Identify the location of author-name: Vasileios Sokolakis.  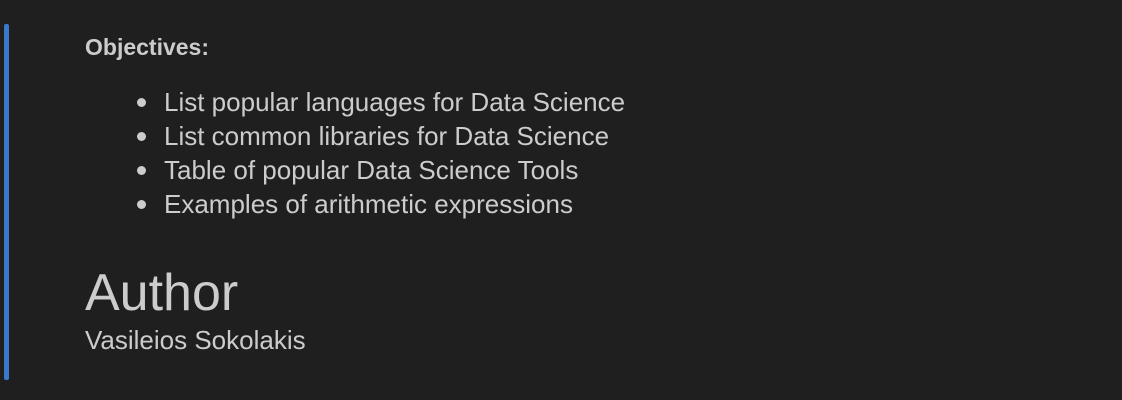
(195, 340).